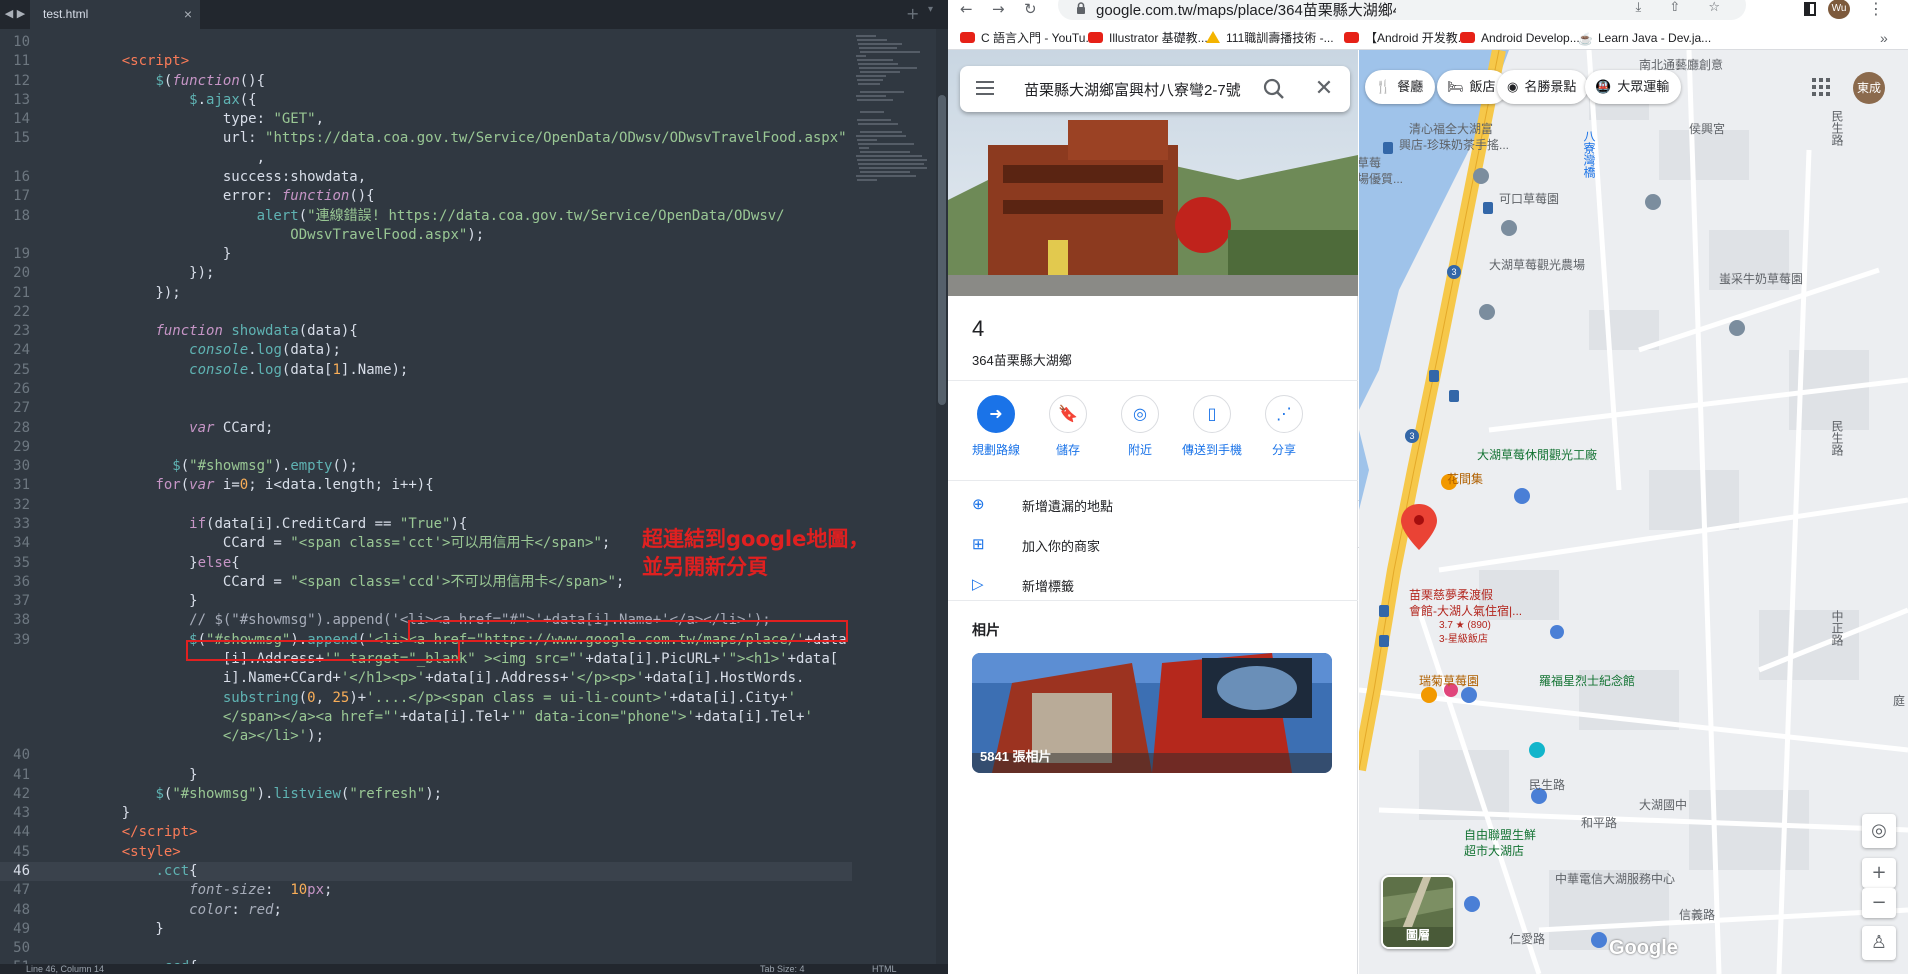 Image resolution: width=1908 pixels, height=974 pixels. I want to click on code-line: ,, so click(426, 158).